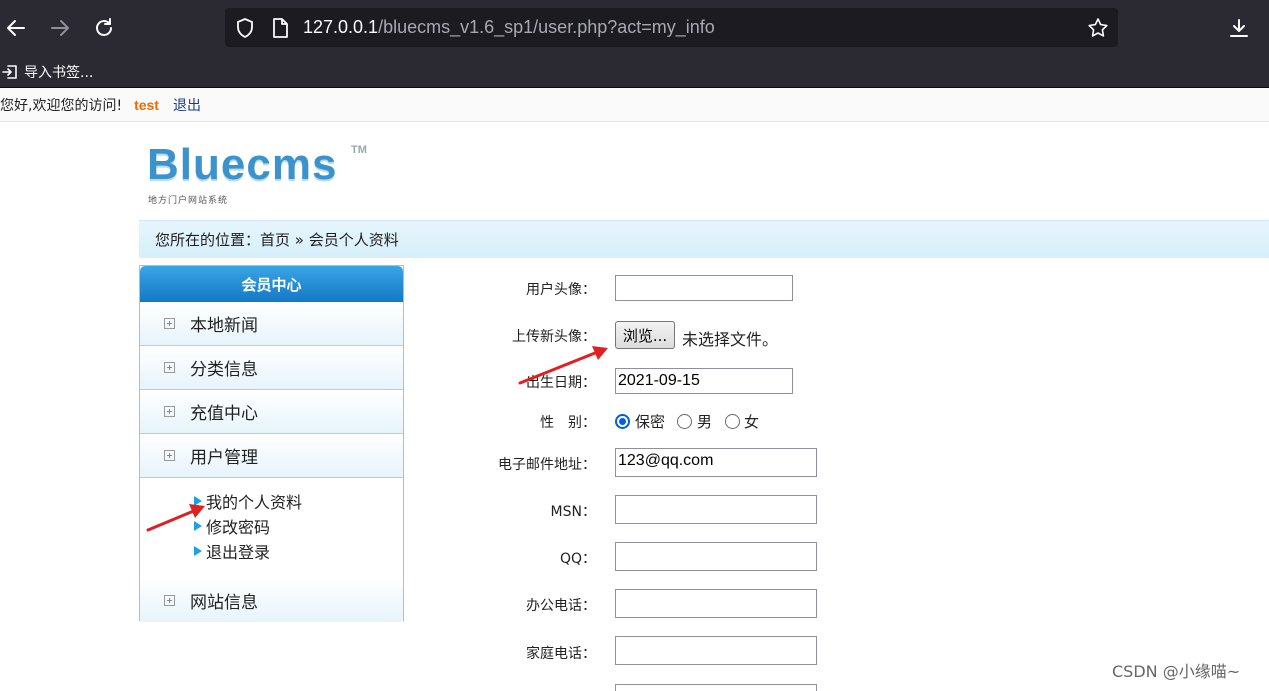 The height and width of the screenshot is (691, 1269). What do you see at coordinates (716, 462) in the screenshot?
I see `email-input: 123@qq.com` at bounding box center [716, 462].